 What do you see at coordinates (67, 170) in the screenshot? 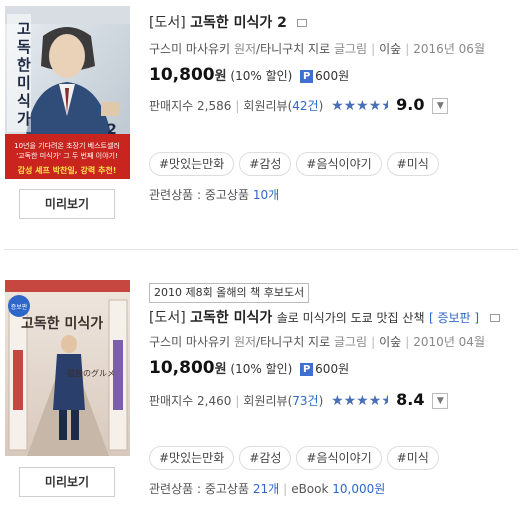
I see `svg-text: 감성 셰프 박찬일, 강력 추천!` at bounding box center [67, 170].